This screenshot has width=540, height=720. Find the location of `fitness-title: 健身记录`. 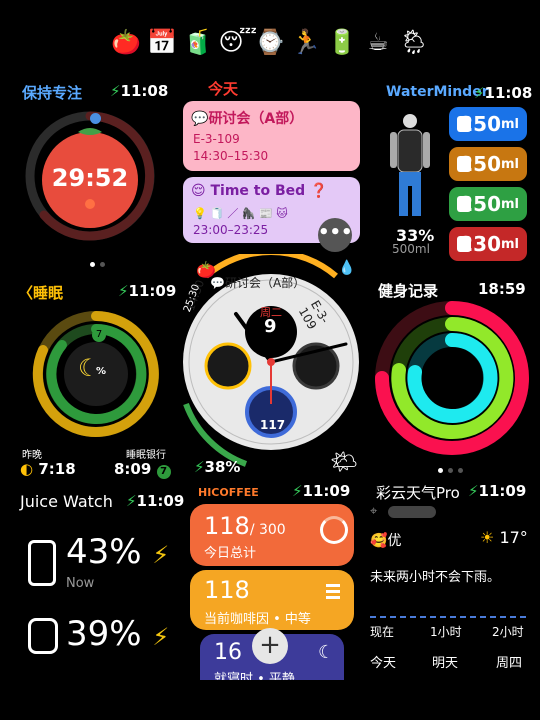

fitness-title: 健身记录 is located at coordinates (408, 291).